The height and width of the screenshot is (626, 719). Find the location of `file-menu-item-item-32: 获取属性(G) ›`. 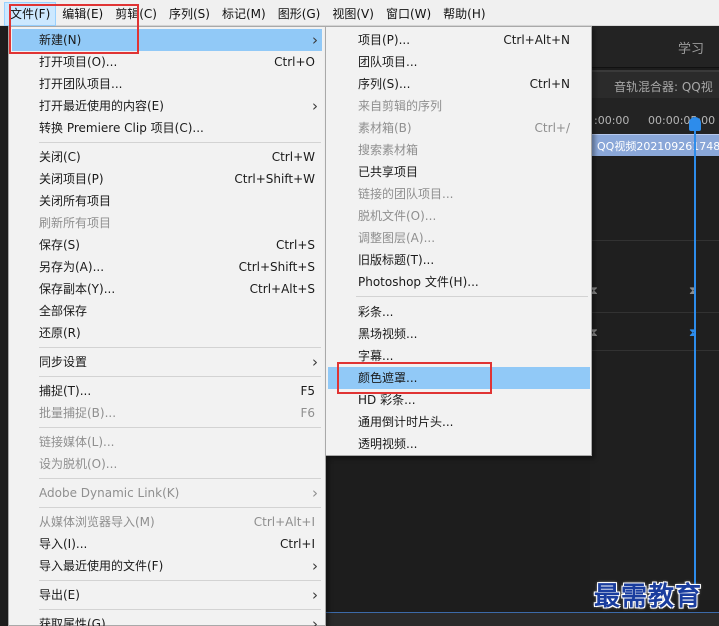

file-menu-item-item-32: 获取属性(G) › is located at coordinates (167, 619).